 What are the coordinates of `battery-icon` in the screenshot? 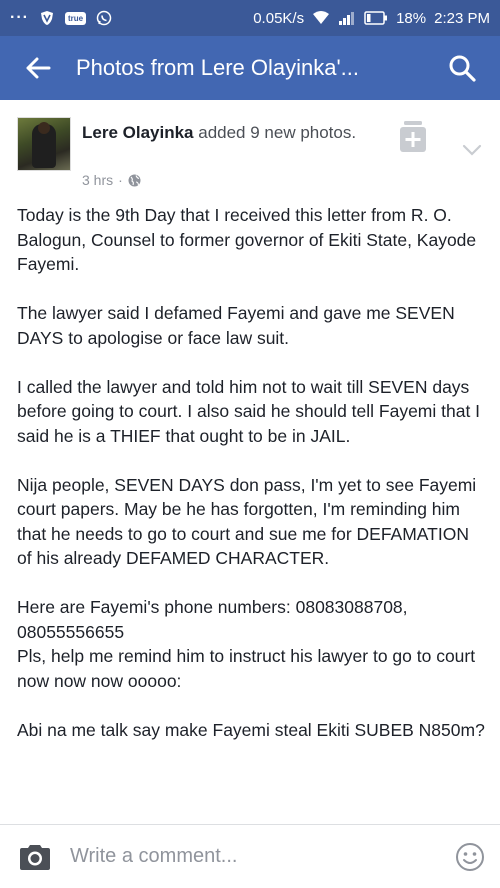 It's located at (376, 18).